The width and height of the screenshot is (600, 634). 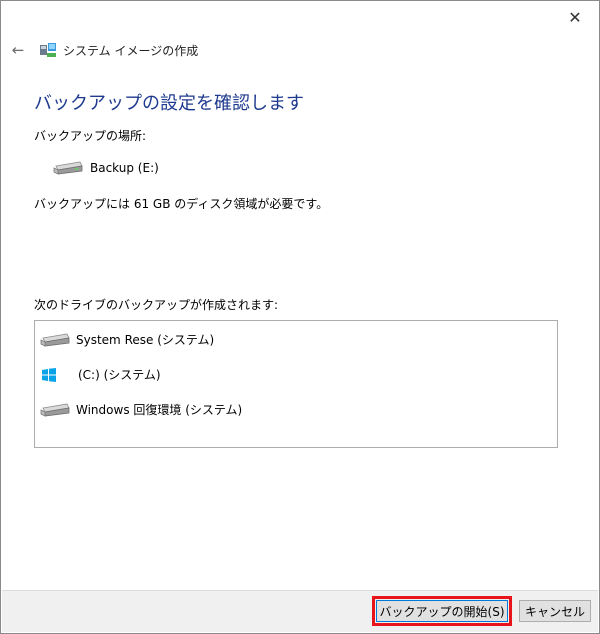 I want to click on close-button: ✕, so click(x=575, y=17).